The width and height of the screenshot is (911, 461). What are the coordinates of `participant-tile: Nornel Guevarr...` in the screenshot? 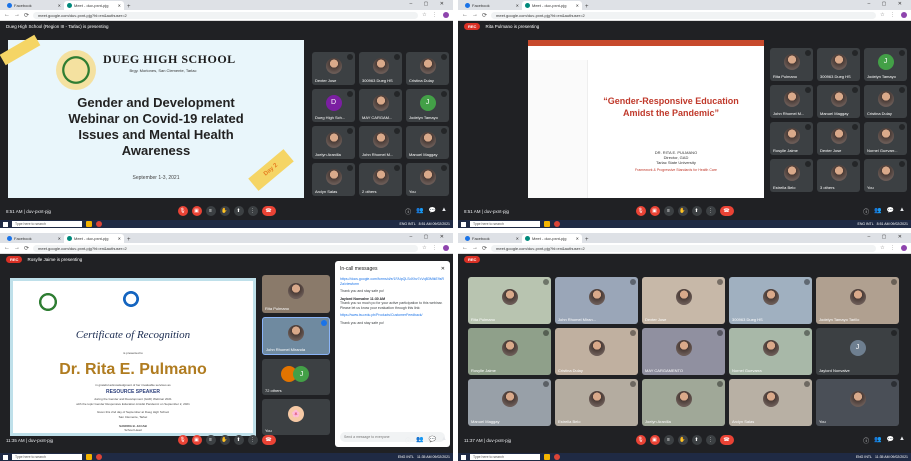 It's located at (885, 138).